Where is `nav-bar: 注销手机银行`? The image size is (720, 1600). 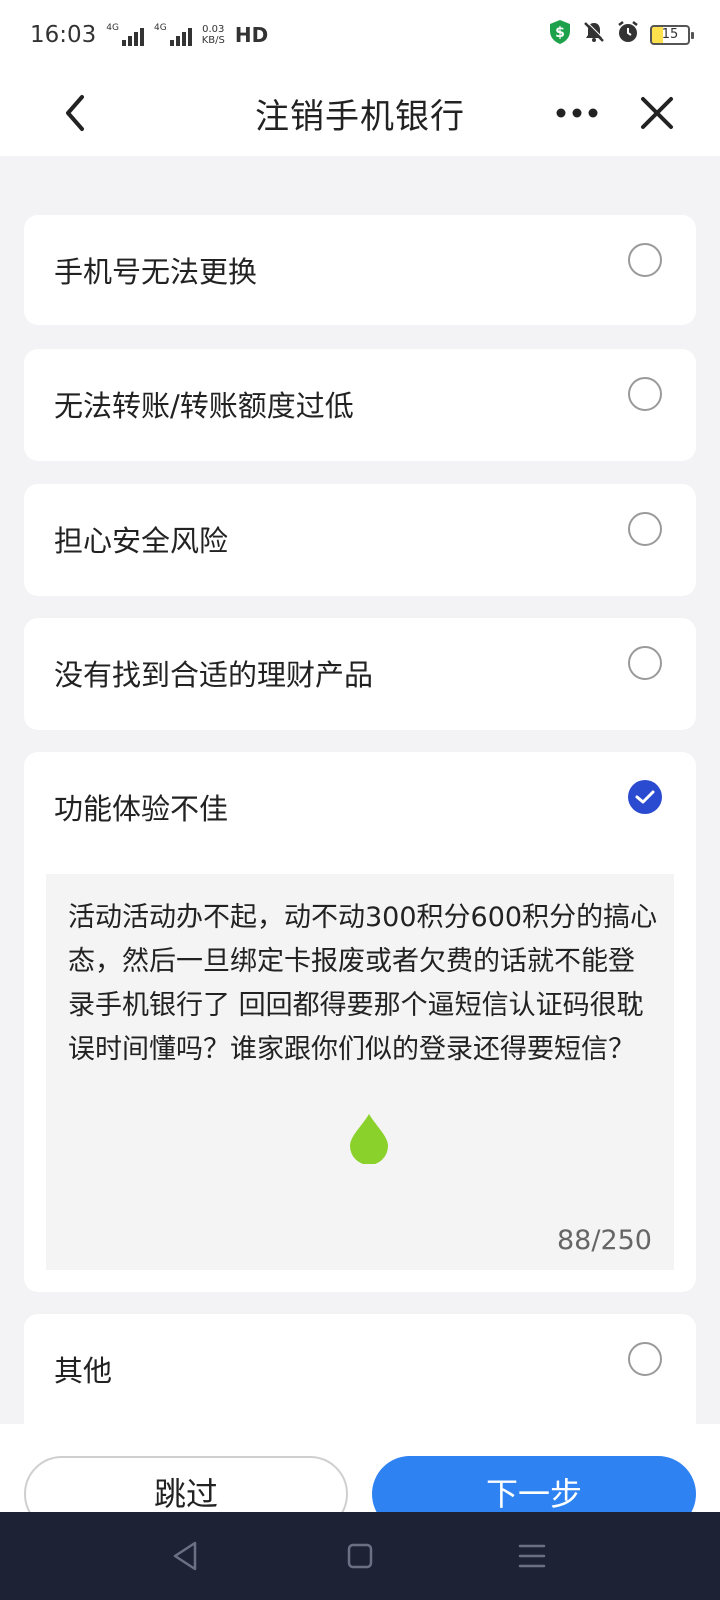 nav-bar: 注销手机银行 is located at coordinates (360, 113).